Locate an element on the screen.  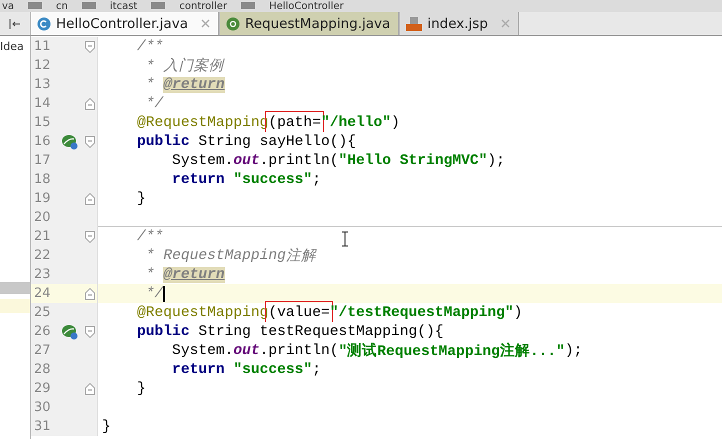
code-text: String testRequestMapping(){ is located at coordinates (321, 332).